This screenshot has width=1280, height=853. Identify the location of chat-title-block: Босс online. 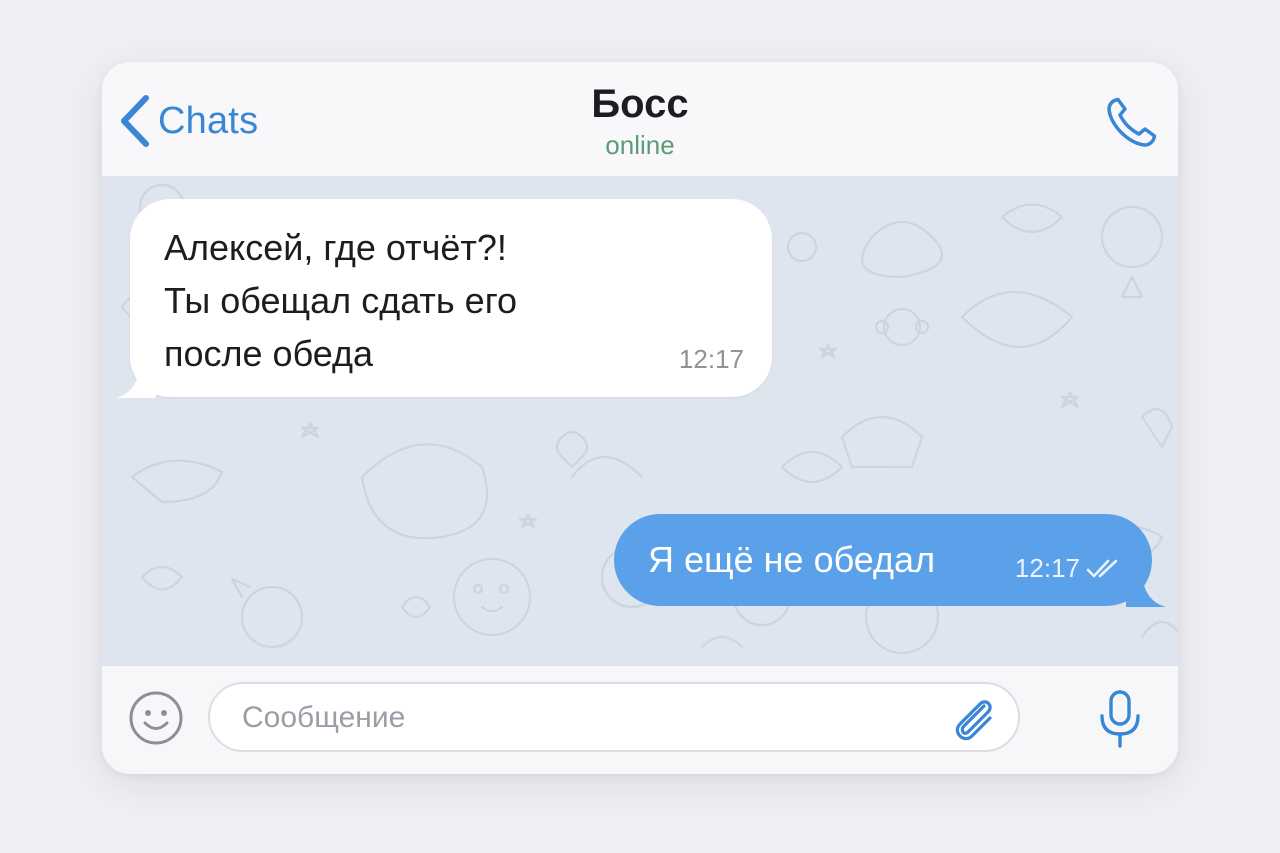
(640, 120).